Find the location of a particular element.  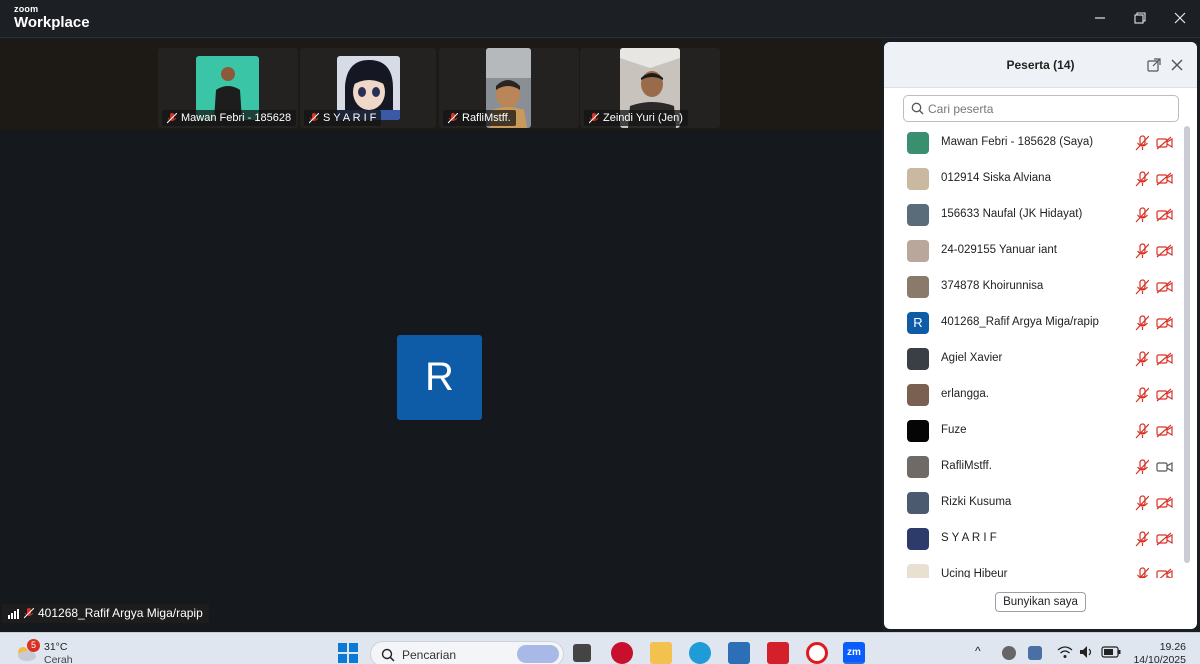

video-tile: Mawan Febri - 185628 is located at coordinates (228, 88).